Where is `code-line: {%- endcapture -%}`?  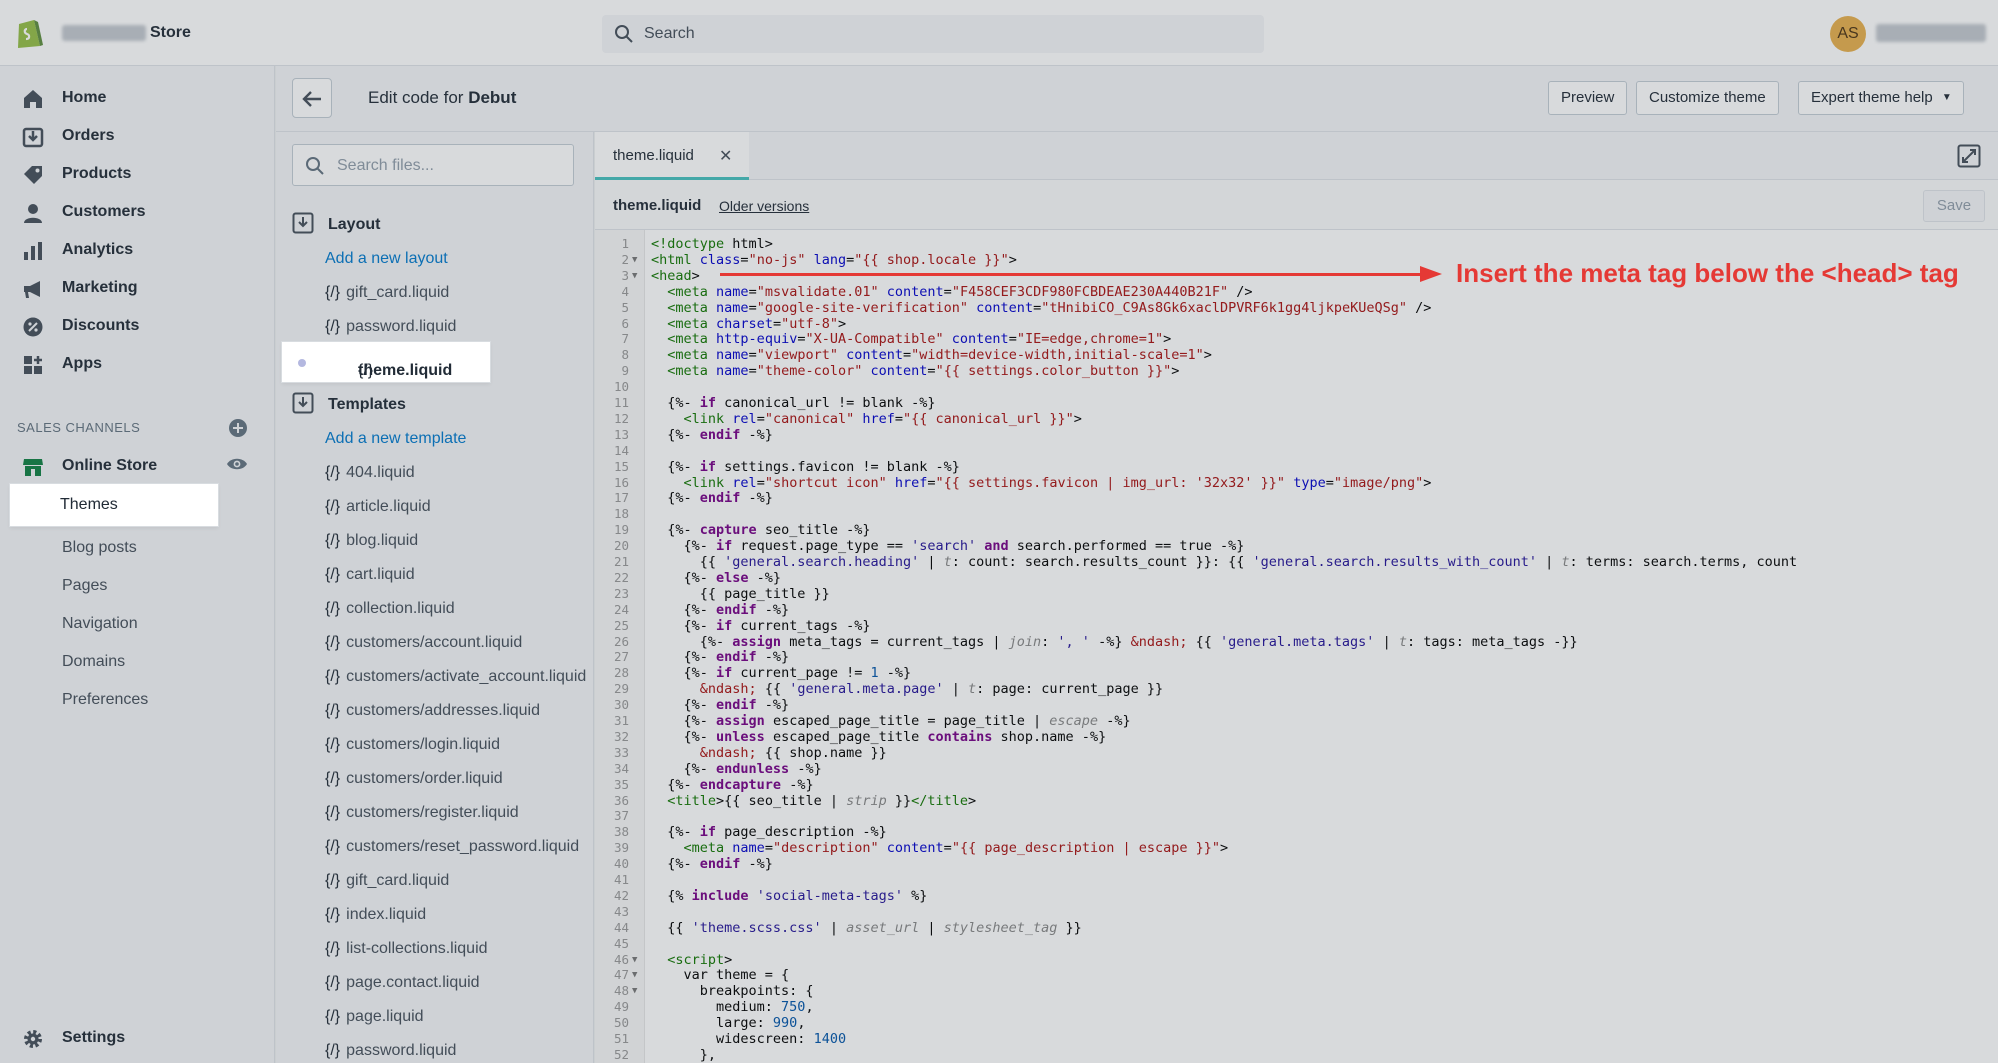
code-line: {%- endcapture -%} is located at coordinates (732, 785).